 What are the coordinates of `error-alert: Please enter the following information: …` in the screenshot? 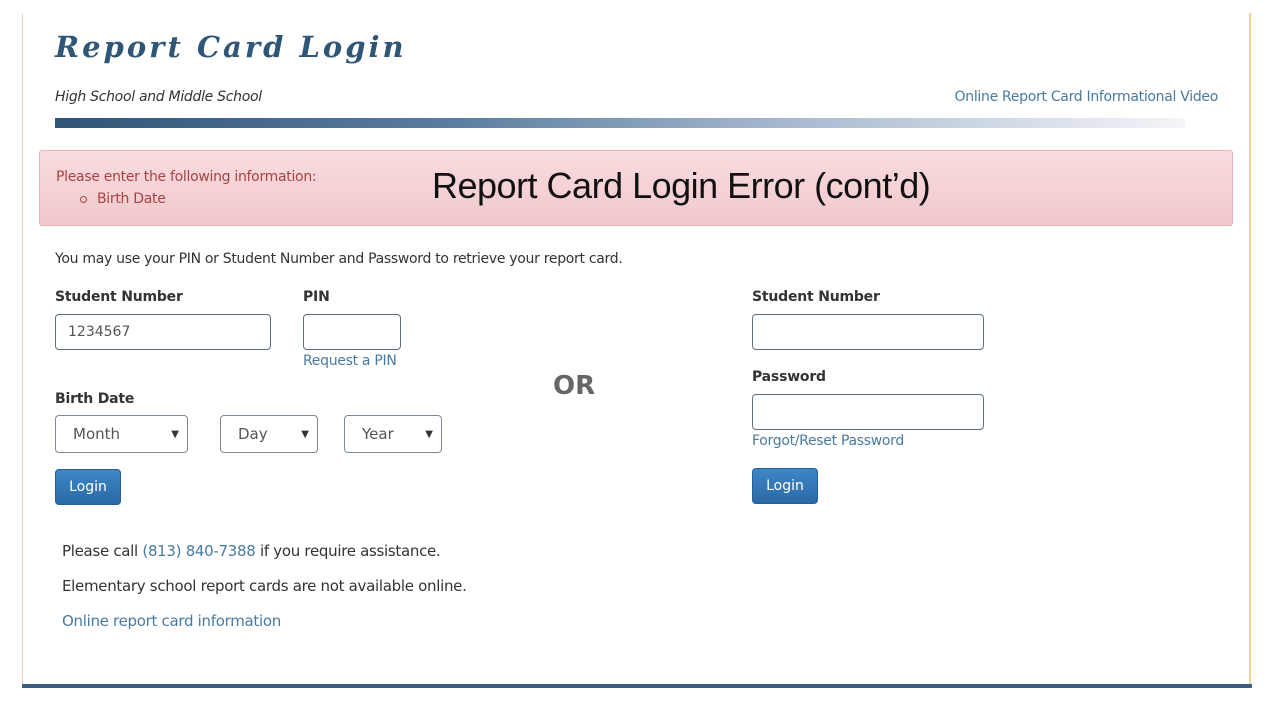 It's located at (636, 188).